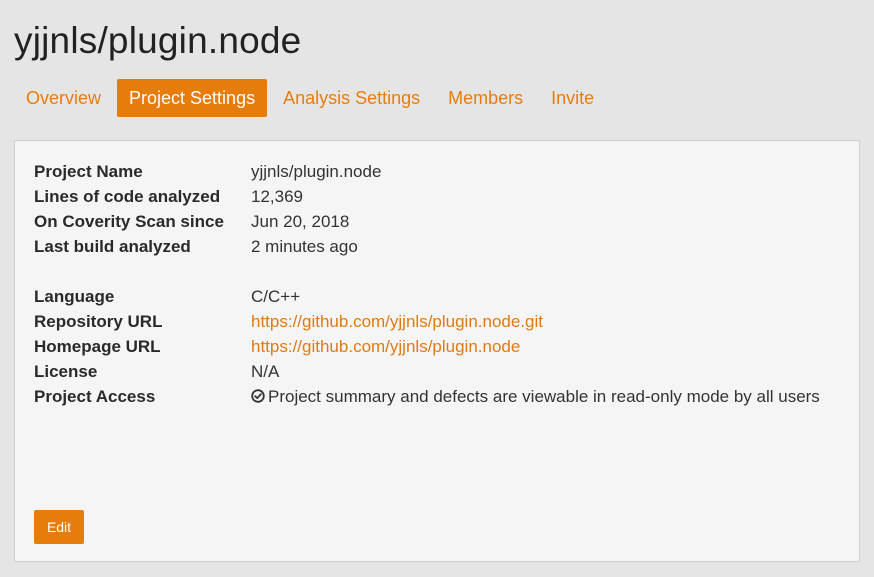  I want to click on tab-members: Members, so click(485, 98).